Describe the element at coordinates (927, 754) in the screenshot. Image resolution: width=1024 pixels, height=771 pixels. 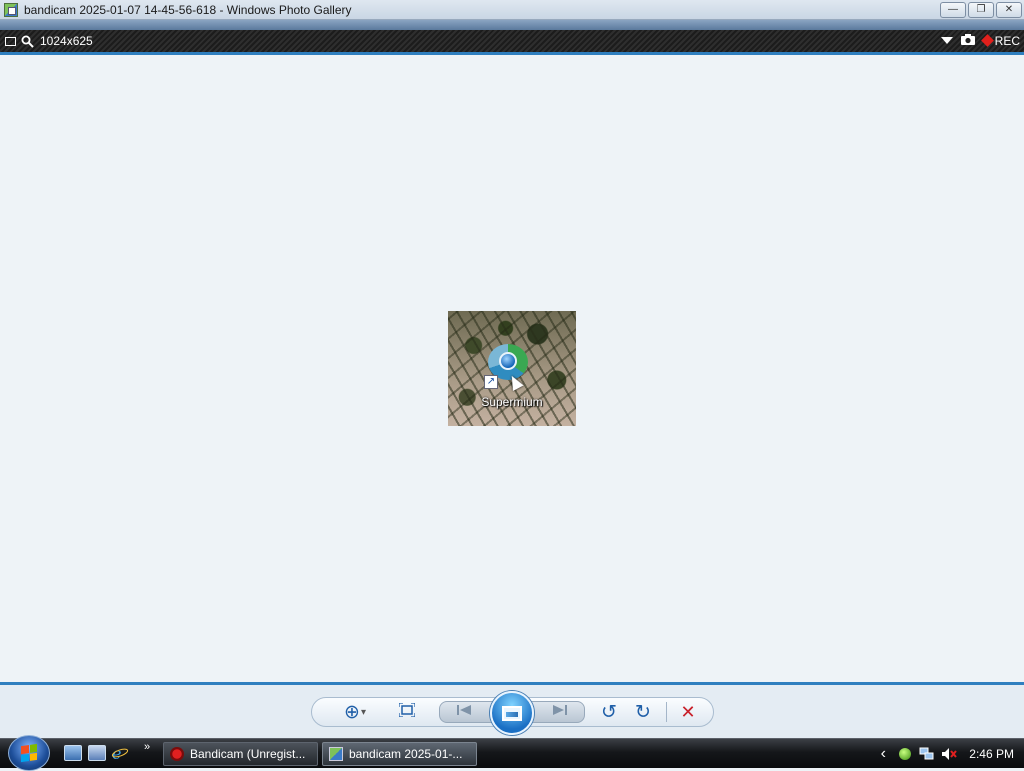
I see `network-icon` at that location.